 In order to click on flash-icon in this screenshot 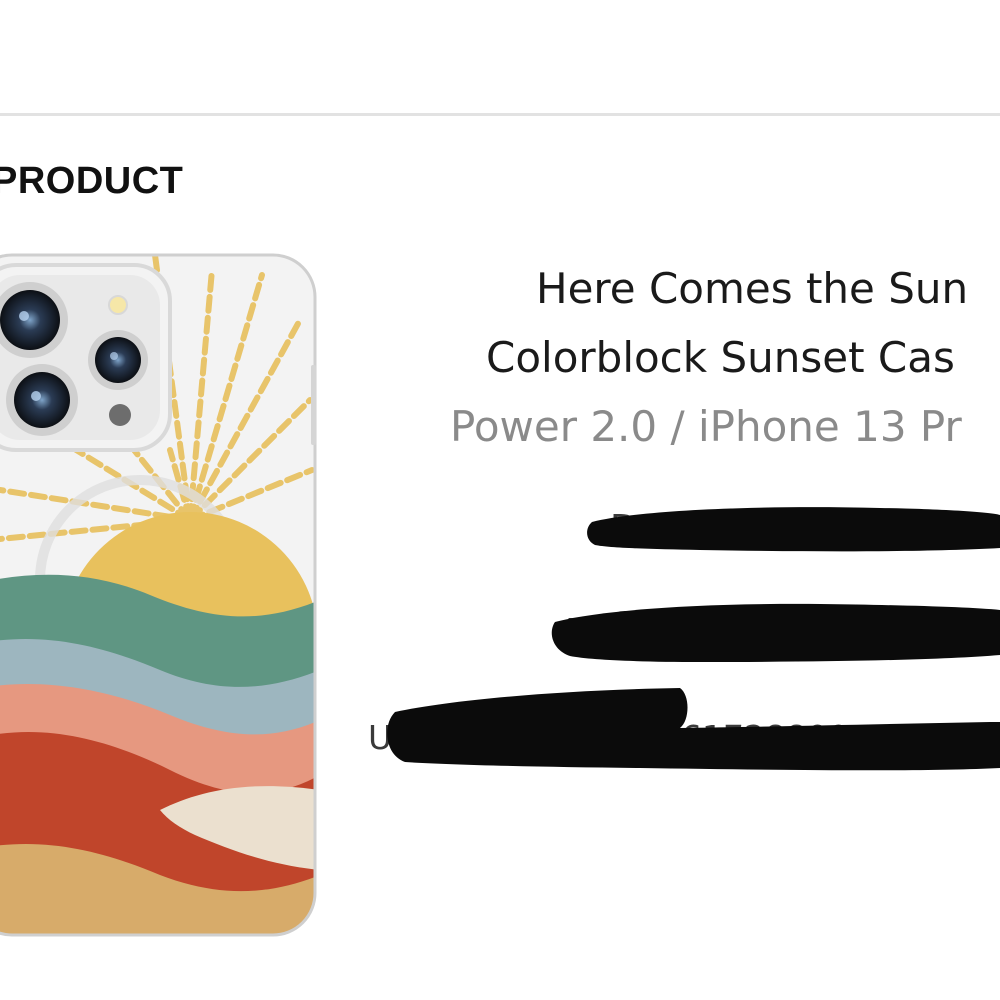, I will do `click(118, 305)`.